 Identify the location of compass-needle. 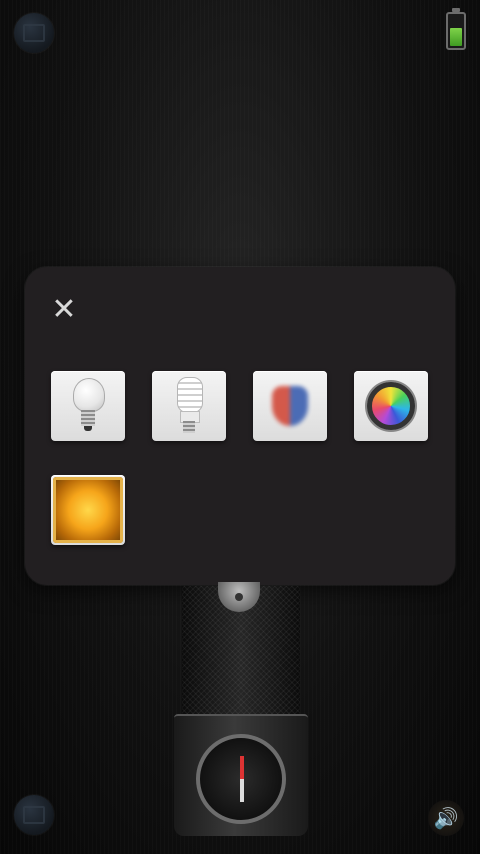
(242, 779).